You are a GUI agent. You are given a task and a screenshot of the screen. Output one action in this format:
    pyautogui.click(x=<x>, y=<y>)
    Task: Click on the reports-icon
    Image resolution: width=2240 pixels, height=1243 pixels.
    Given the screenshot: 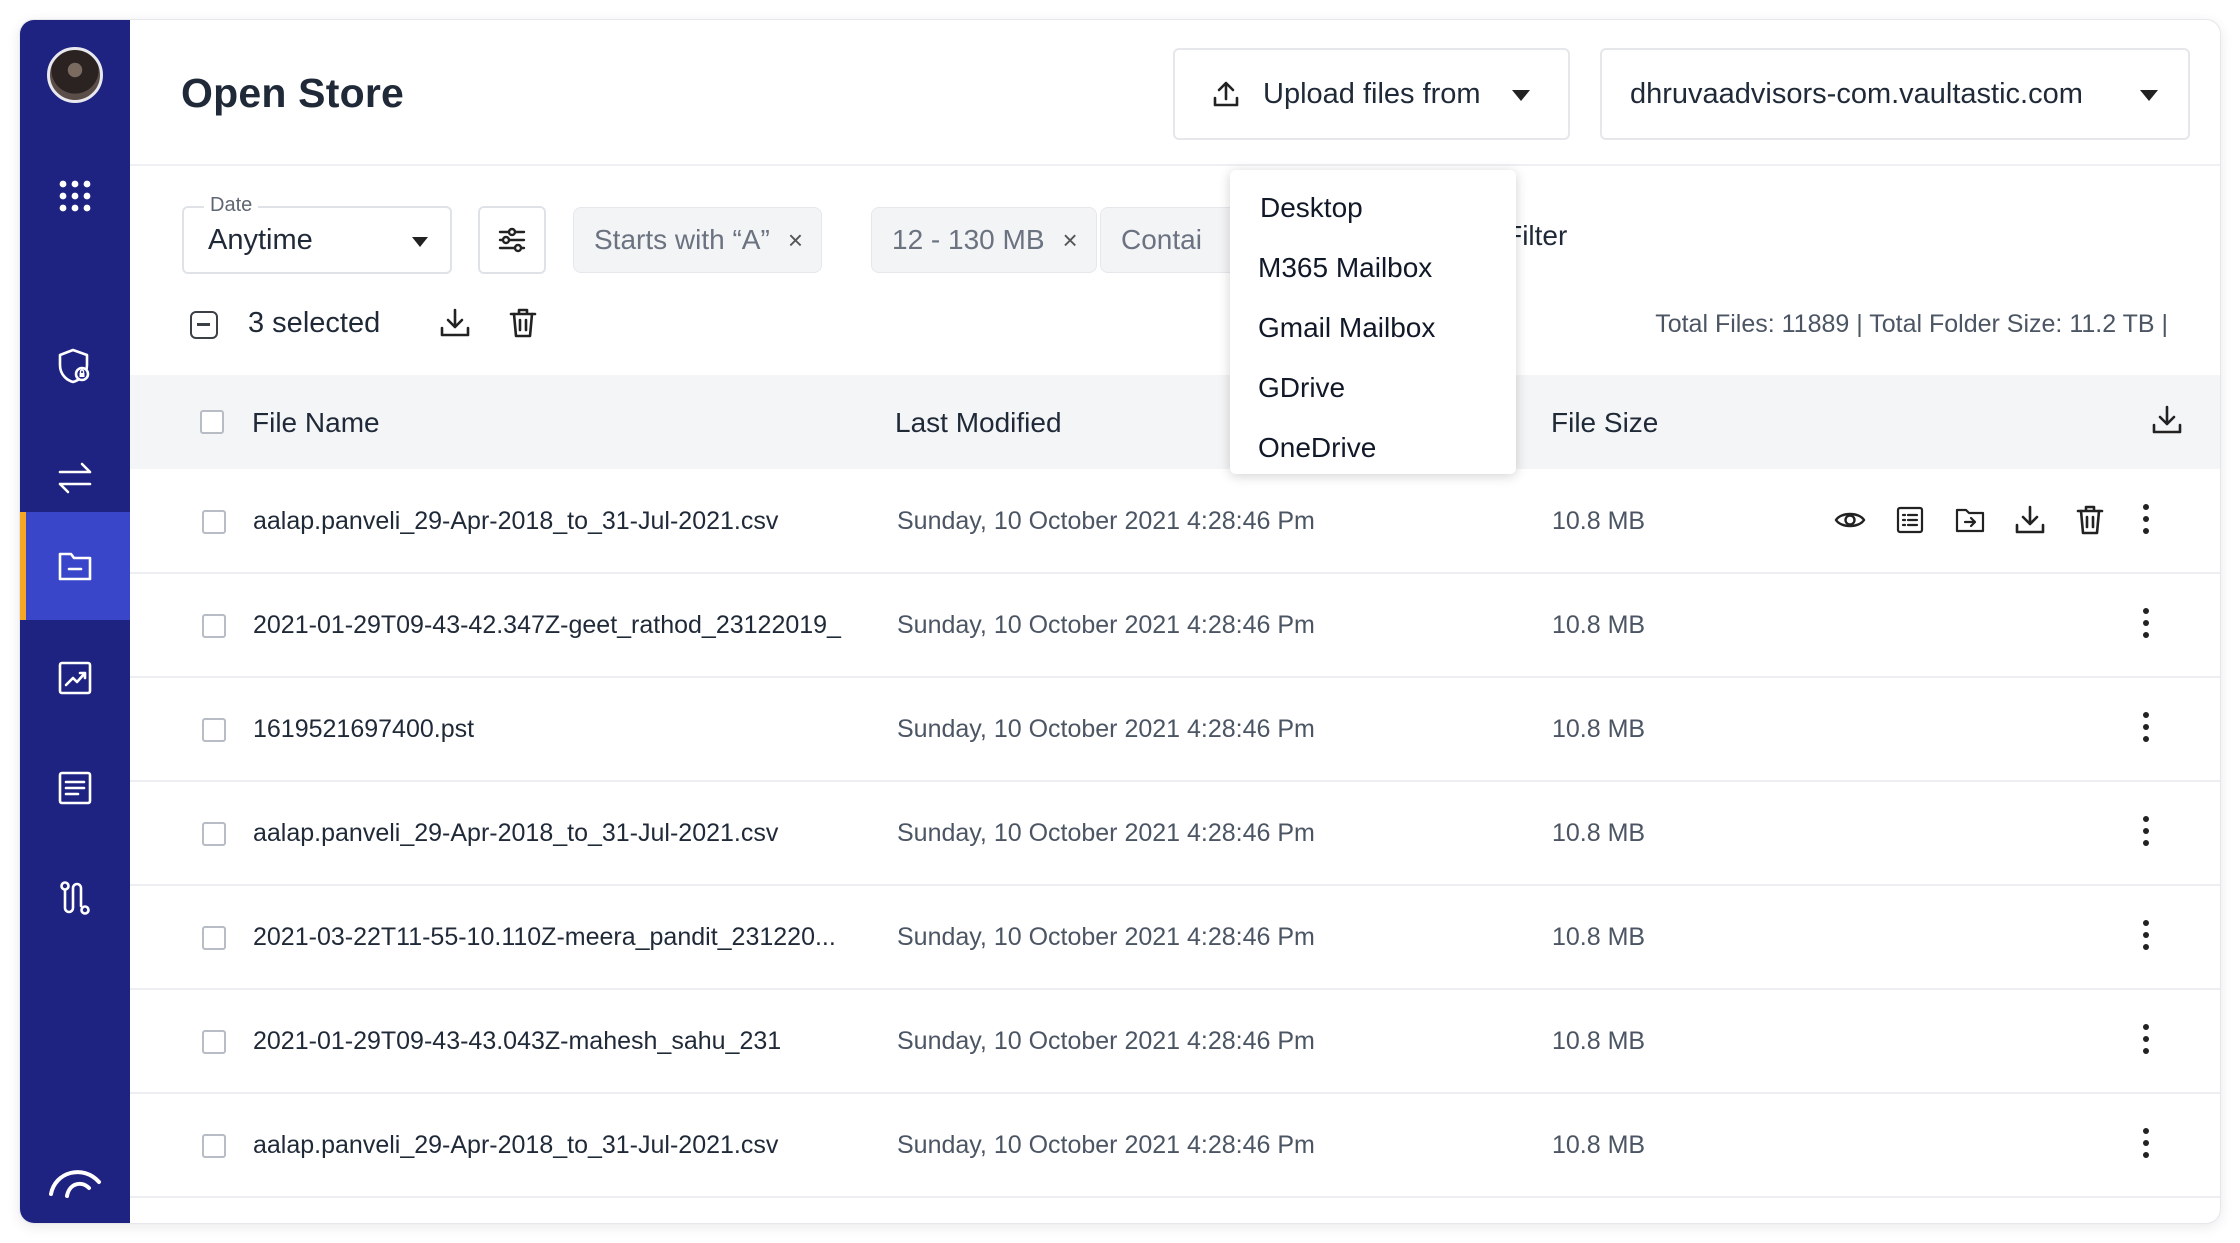 What is the action you would take?
    pyautogui.click(x=75, y=788)
    